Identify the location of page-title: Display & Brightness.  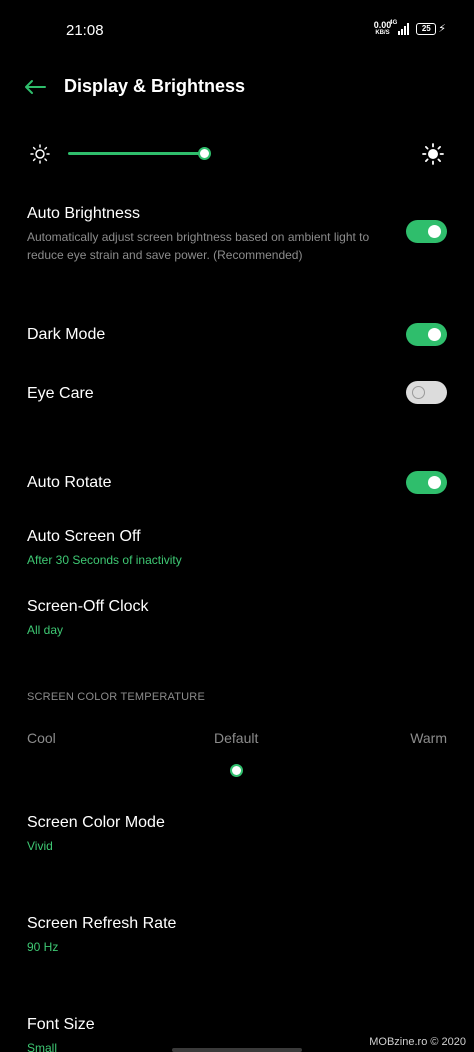
(155, 86).